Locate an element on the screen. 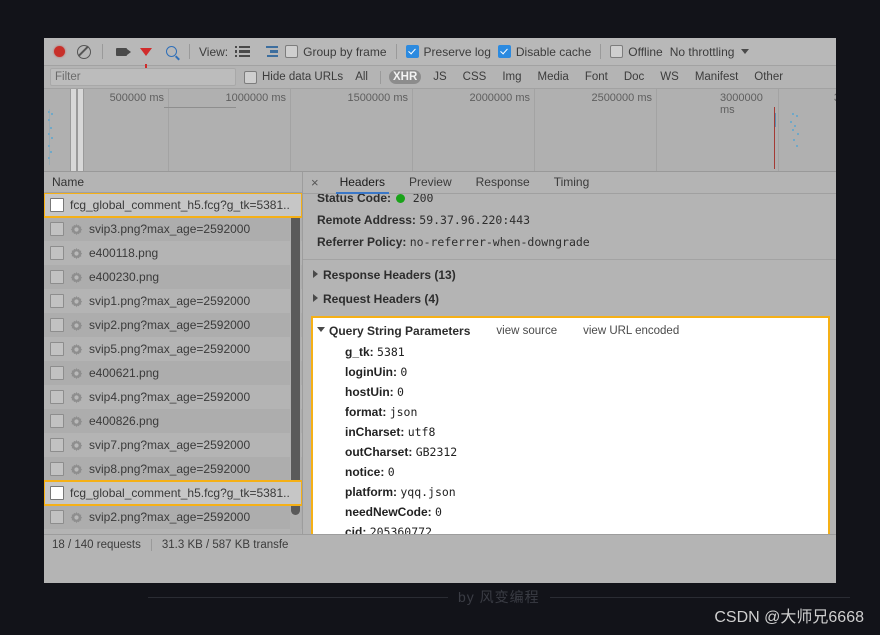 This screenshot has width=880, height=635. request-row-10: svip7.png?max_age=2592000 is located at coordinates (173, 445).